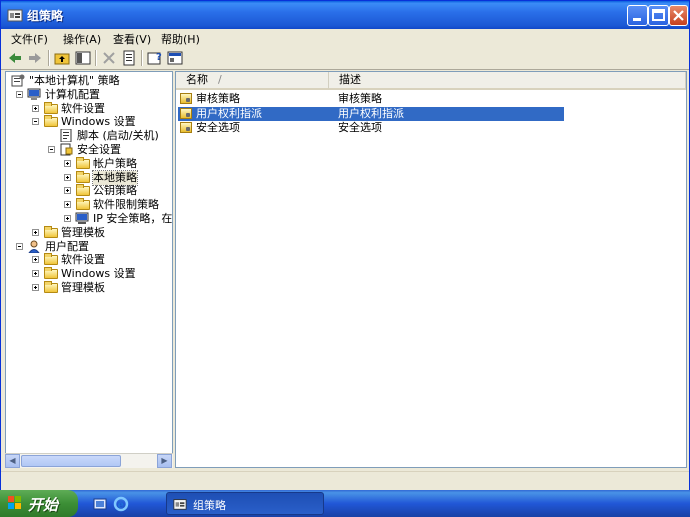  What do you see at coordinates (115, 191) in the screenshot?
I see `tree-item-label: 公钥策略` at bounding box center [115, 191].